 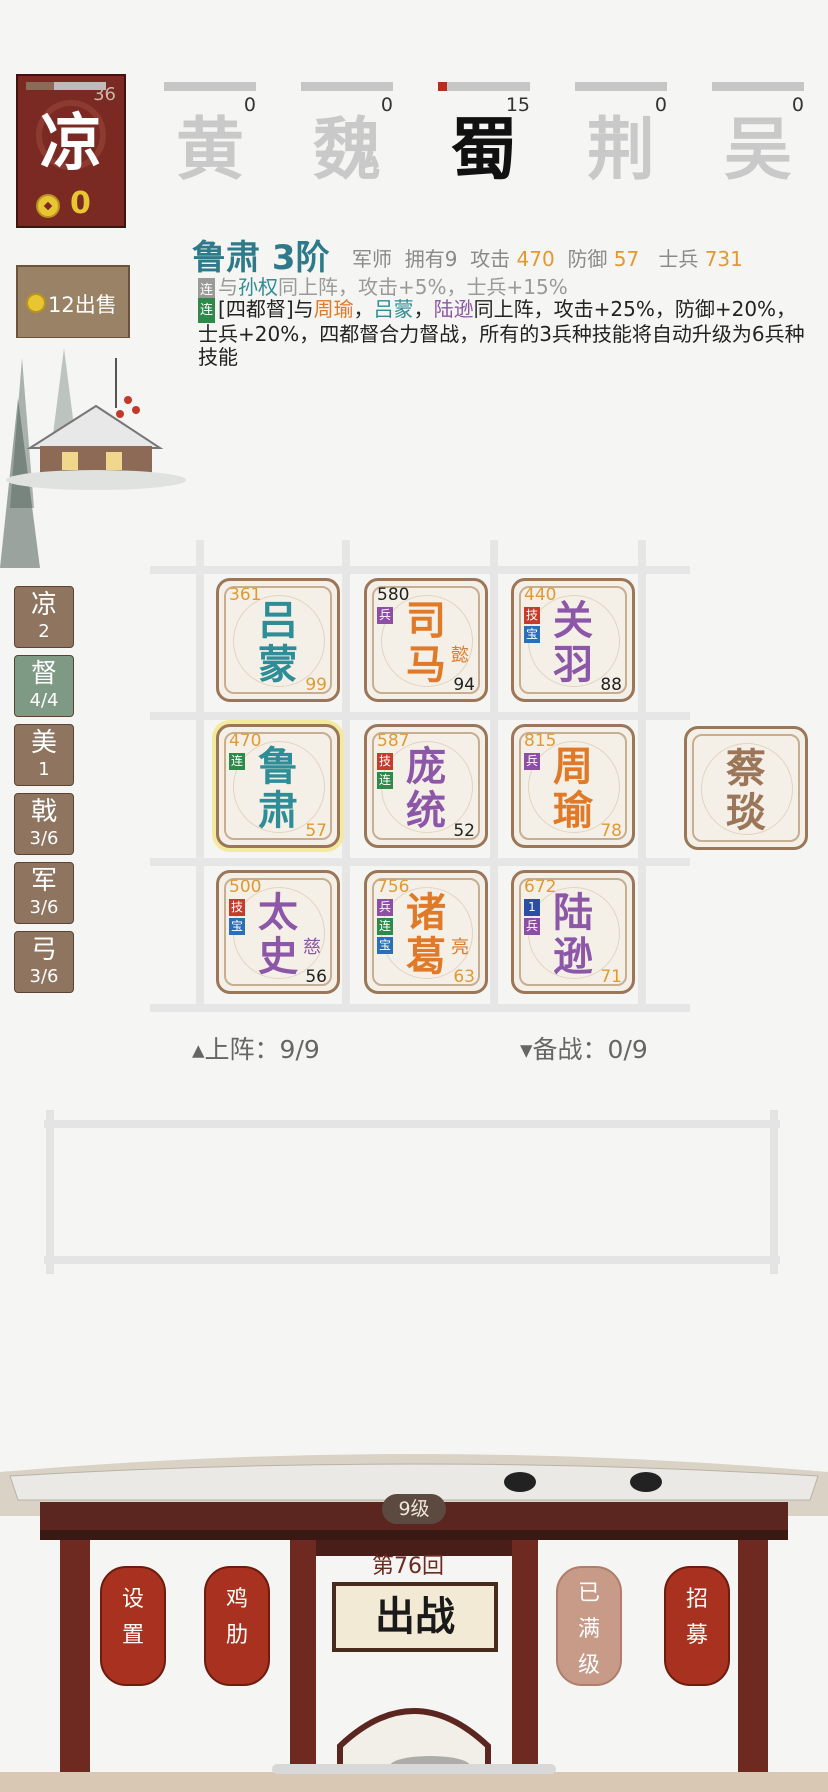 I want to click on hero-name: 鲁肃, so click(x=278, y=789).